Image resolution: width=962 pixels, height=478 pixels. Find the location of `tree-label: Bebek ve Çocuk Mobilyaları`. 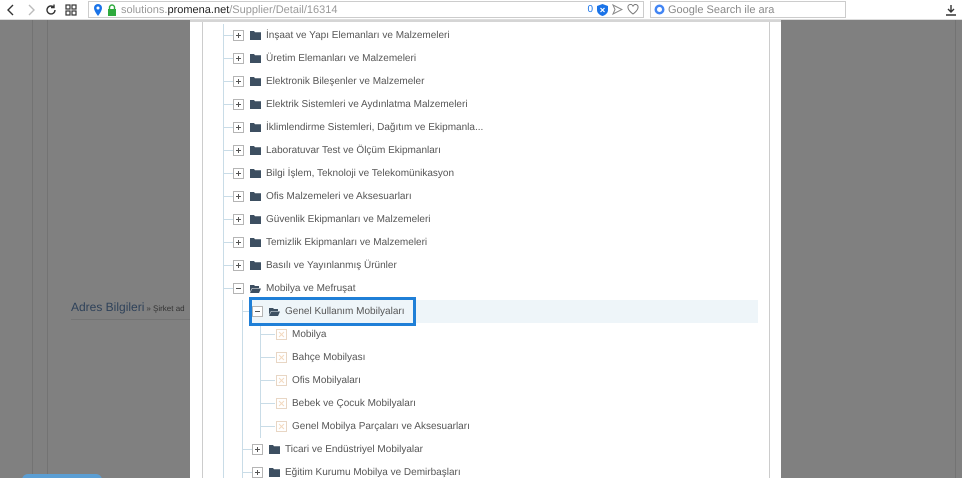

tree-label: Bebek ve Çocuk Mobilyaları is located at coordinates (354, 403).